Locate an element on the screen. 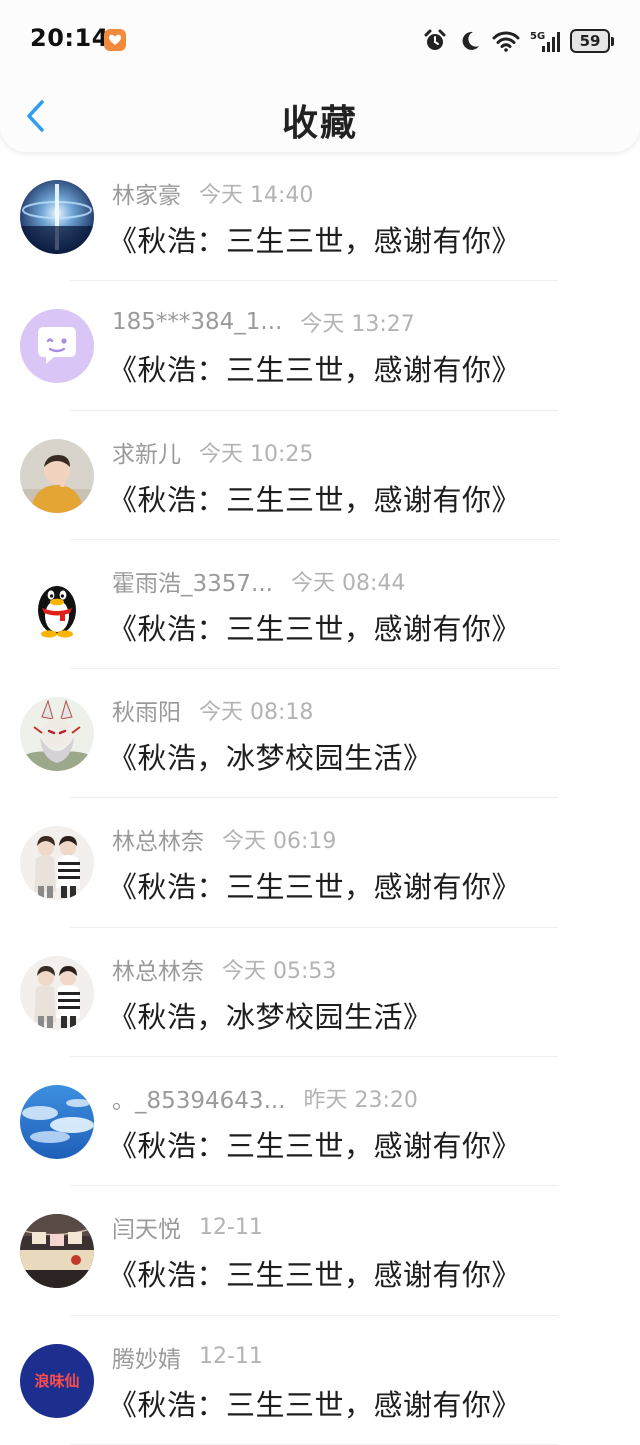 This screenshot has width=640, height=1445. top-header: 20:14 5G 59 收藏 is located at coordinates (320, 76).